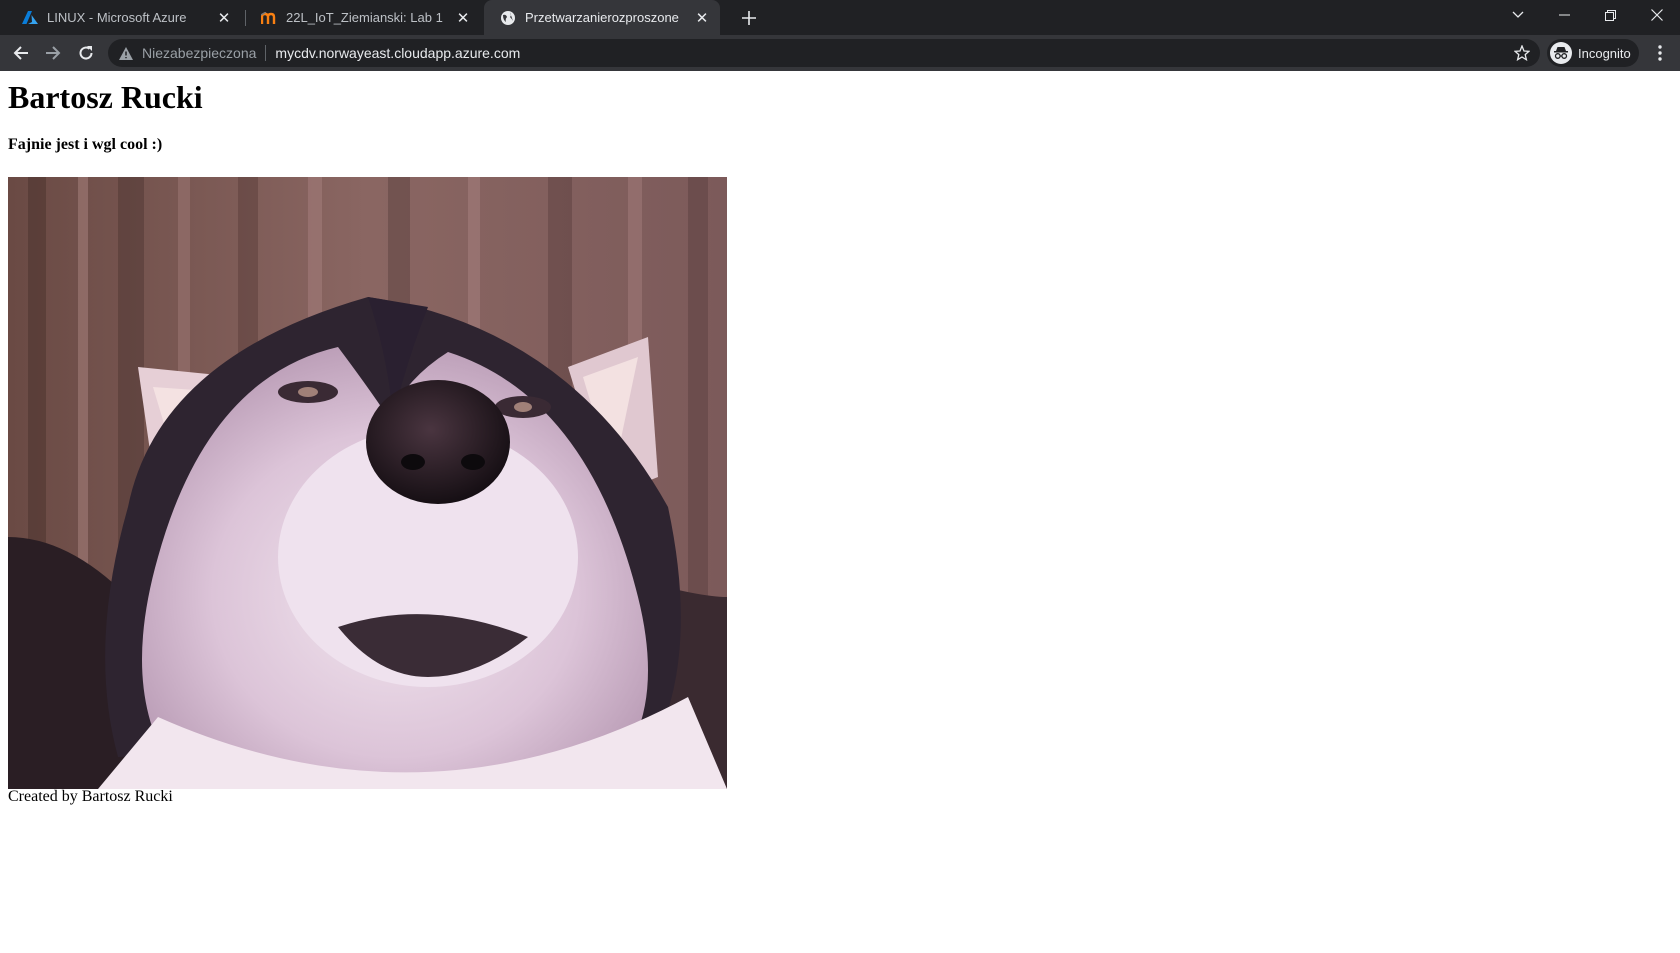 The image size is (1680, 953). I want to click on footer-credit: Created by Bartosz Rucki, so click(90, 796).